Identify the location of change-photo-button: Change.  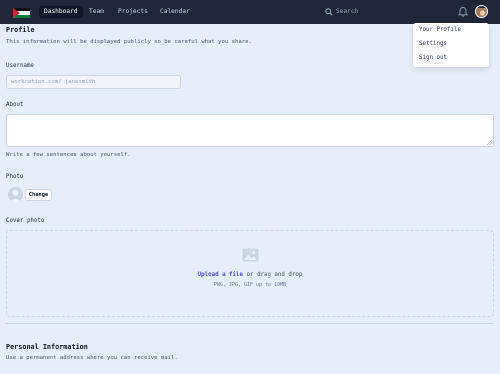
(38, 195).